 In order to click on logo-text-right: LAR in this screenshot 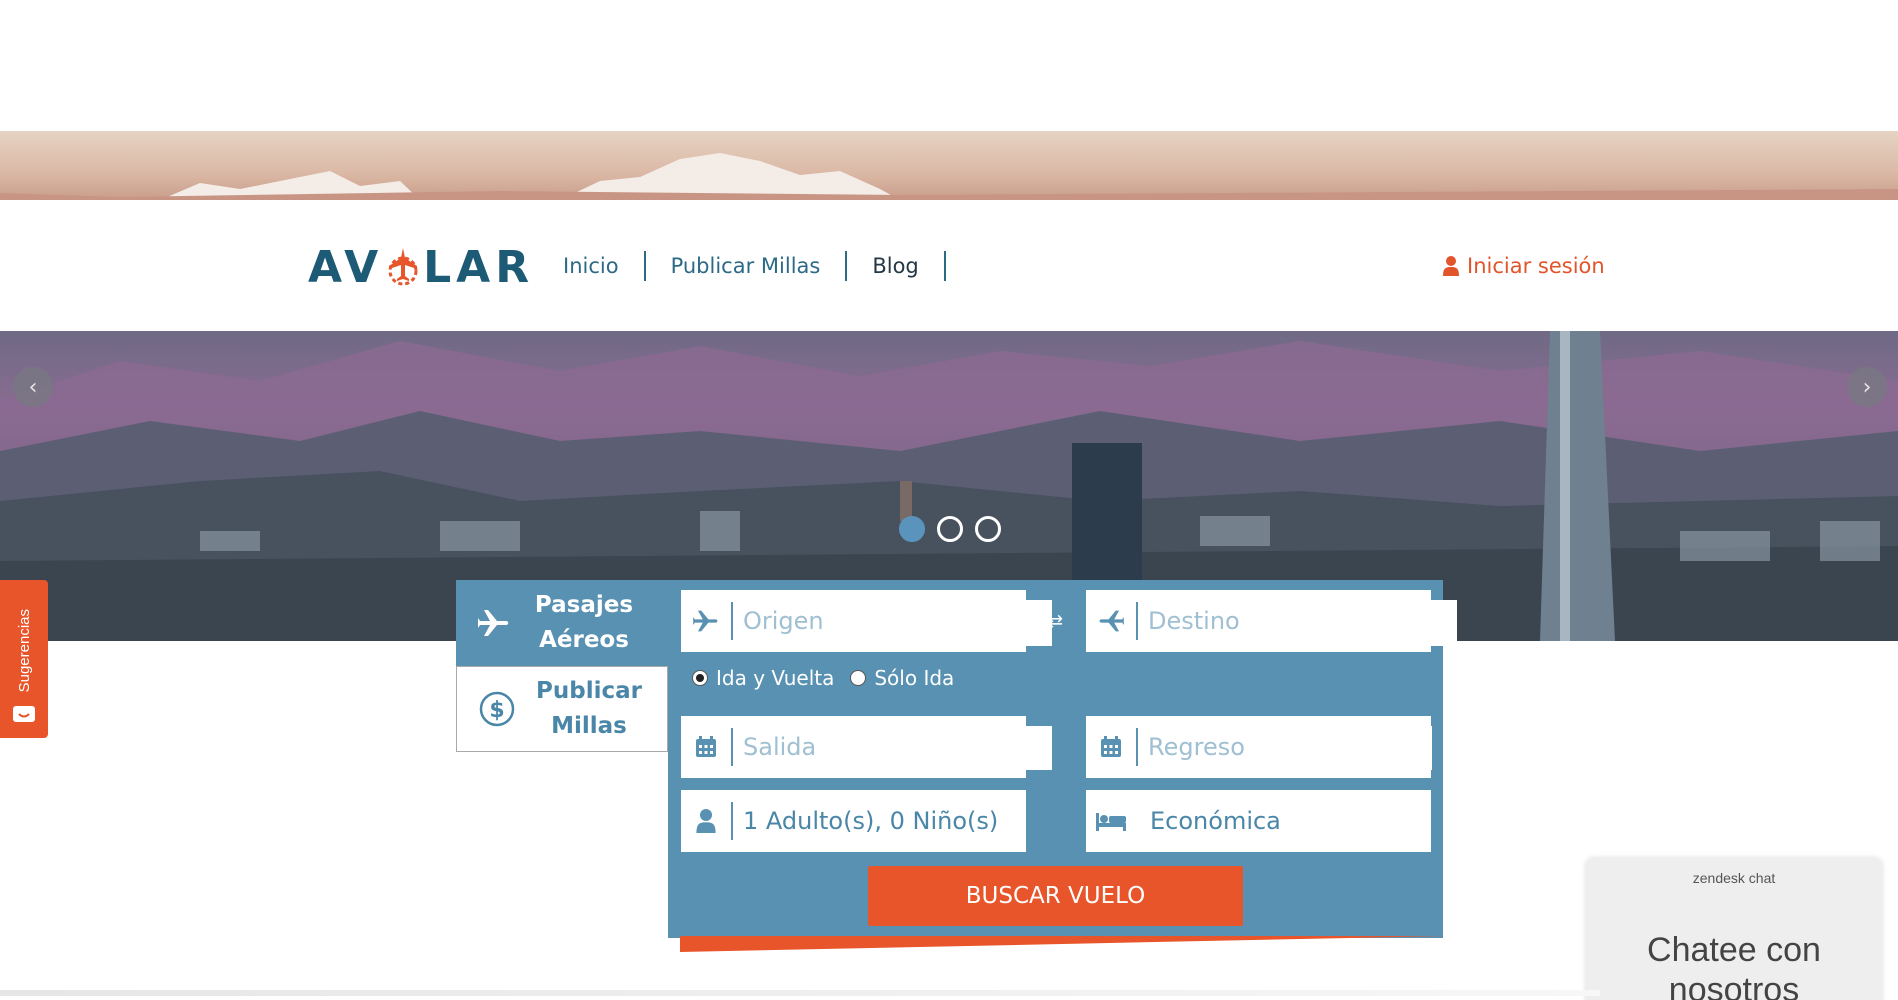, I will do `click(479, 267)`.